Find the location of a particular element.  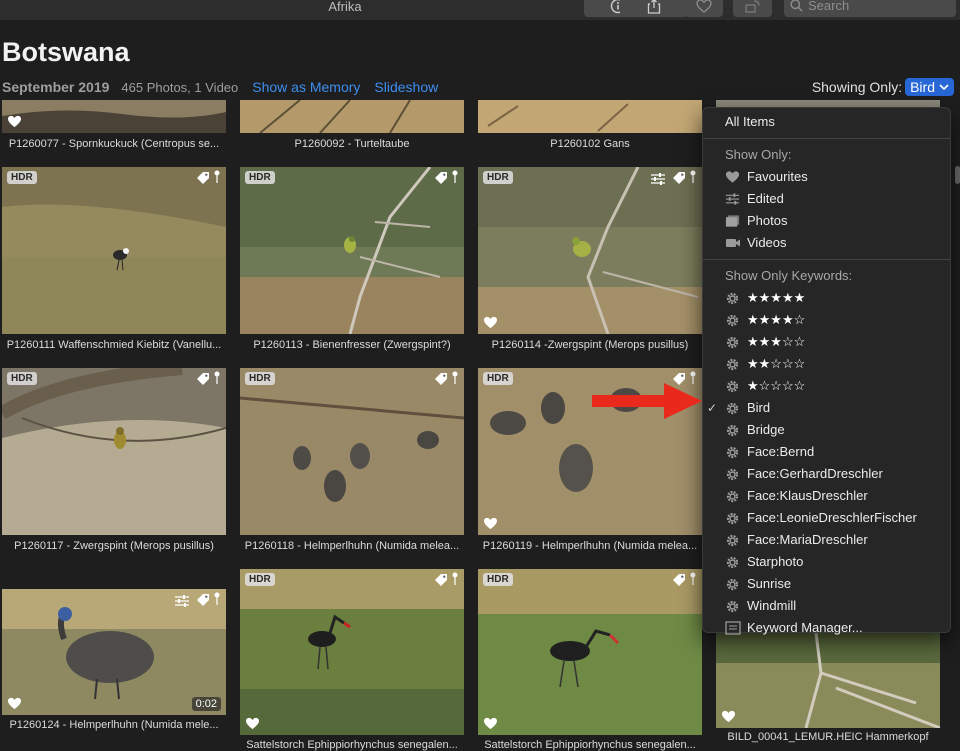

menu-item-keyword-4-stars: ★★★★☆ is located at coordinates (826, 320).